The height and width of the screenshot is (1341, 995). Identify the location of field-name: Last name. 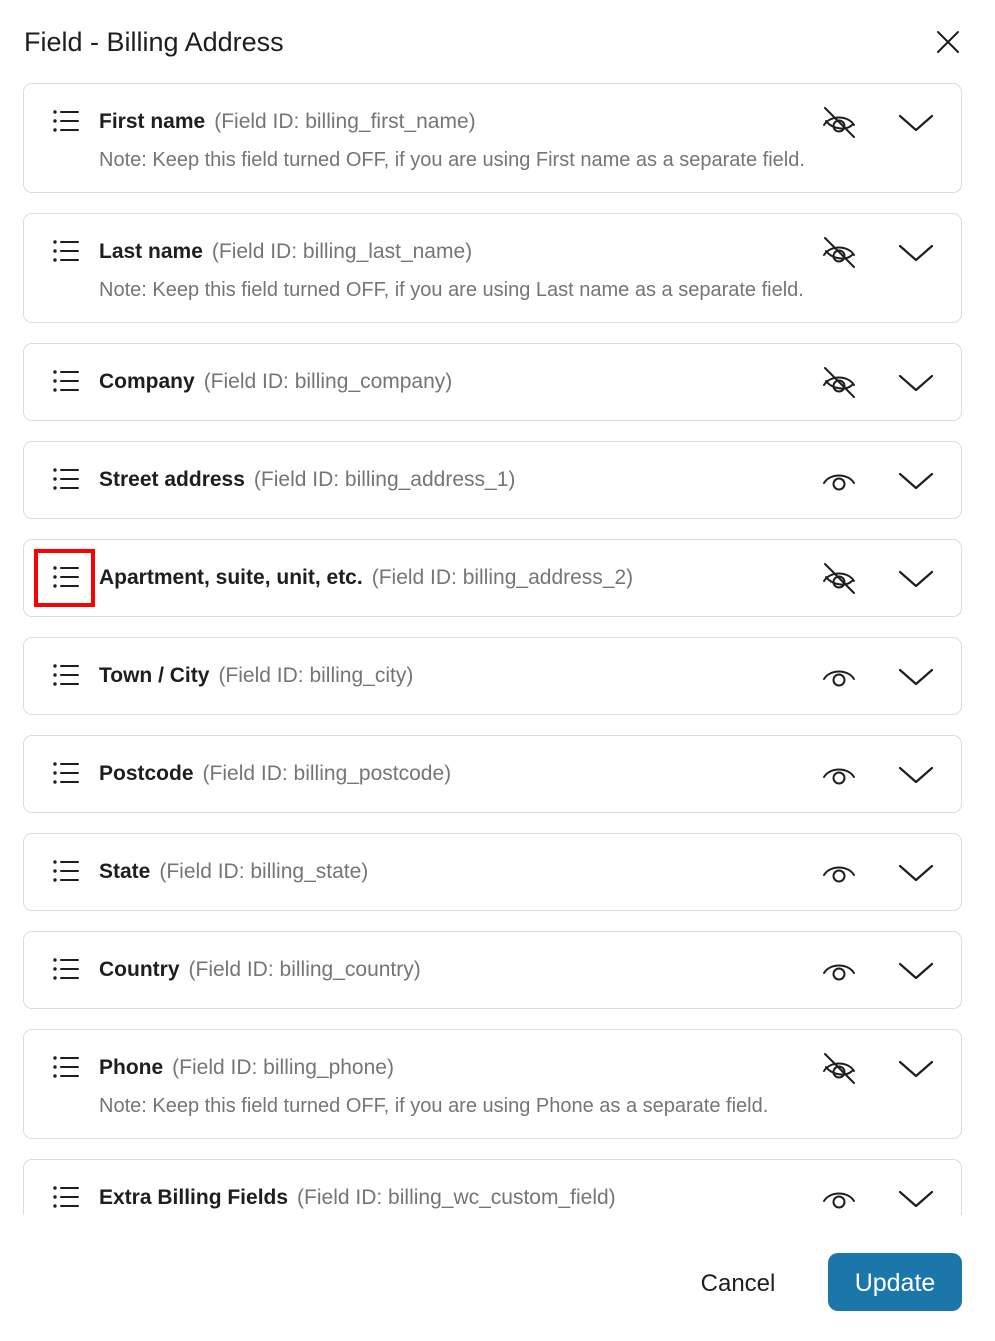
(151, 251).